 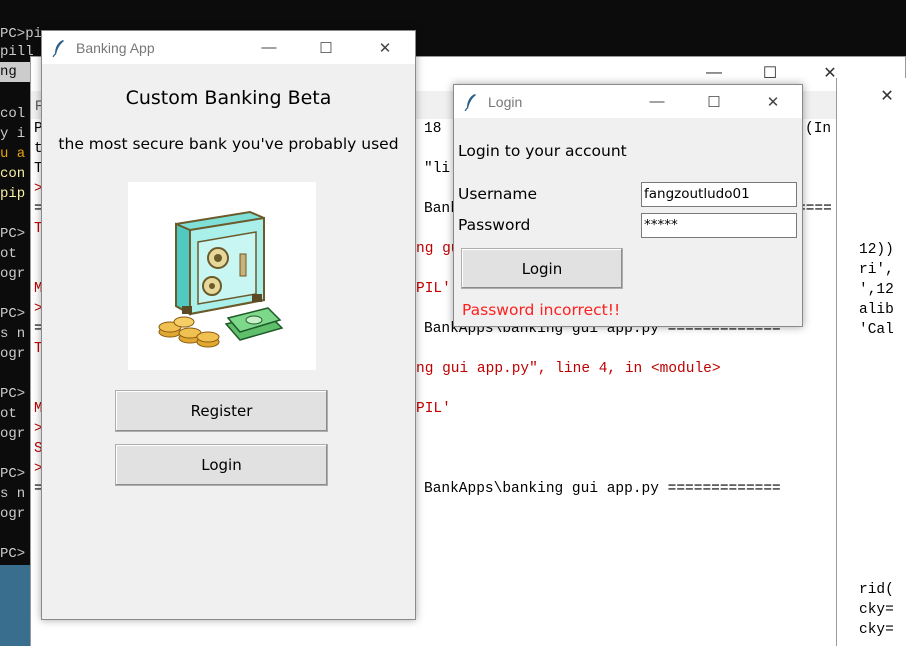 I want to click on editor-close-button: ✕, so click(x=887, y=95).